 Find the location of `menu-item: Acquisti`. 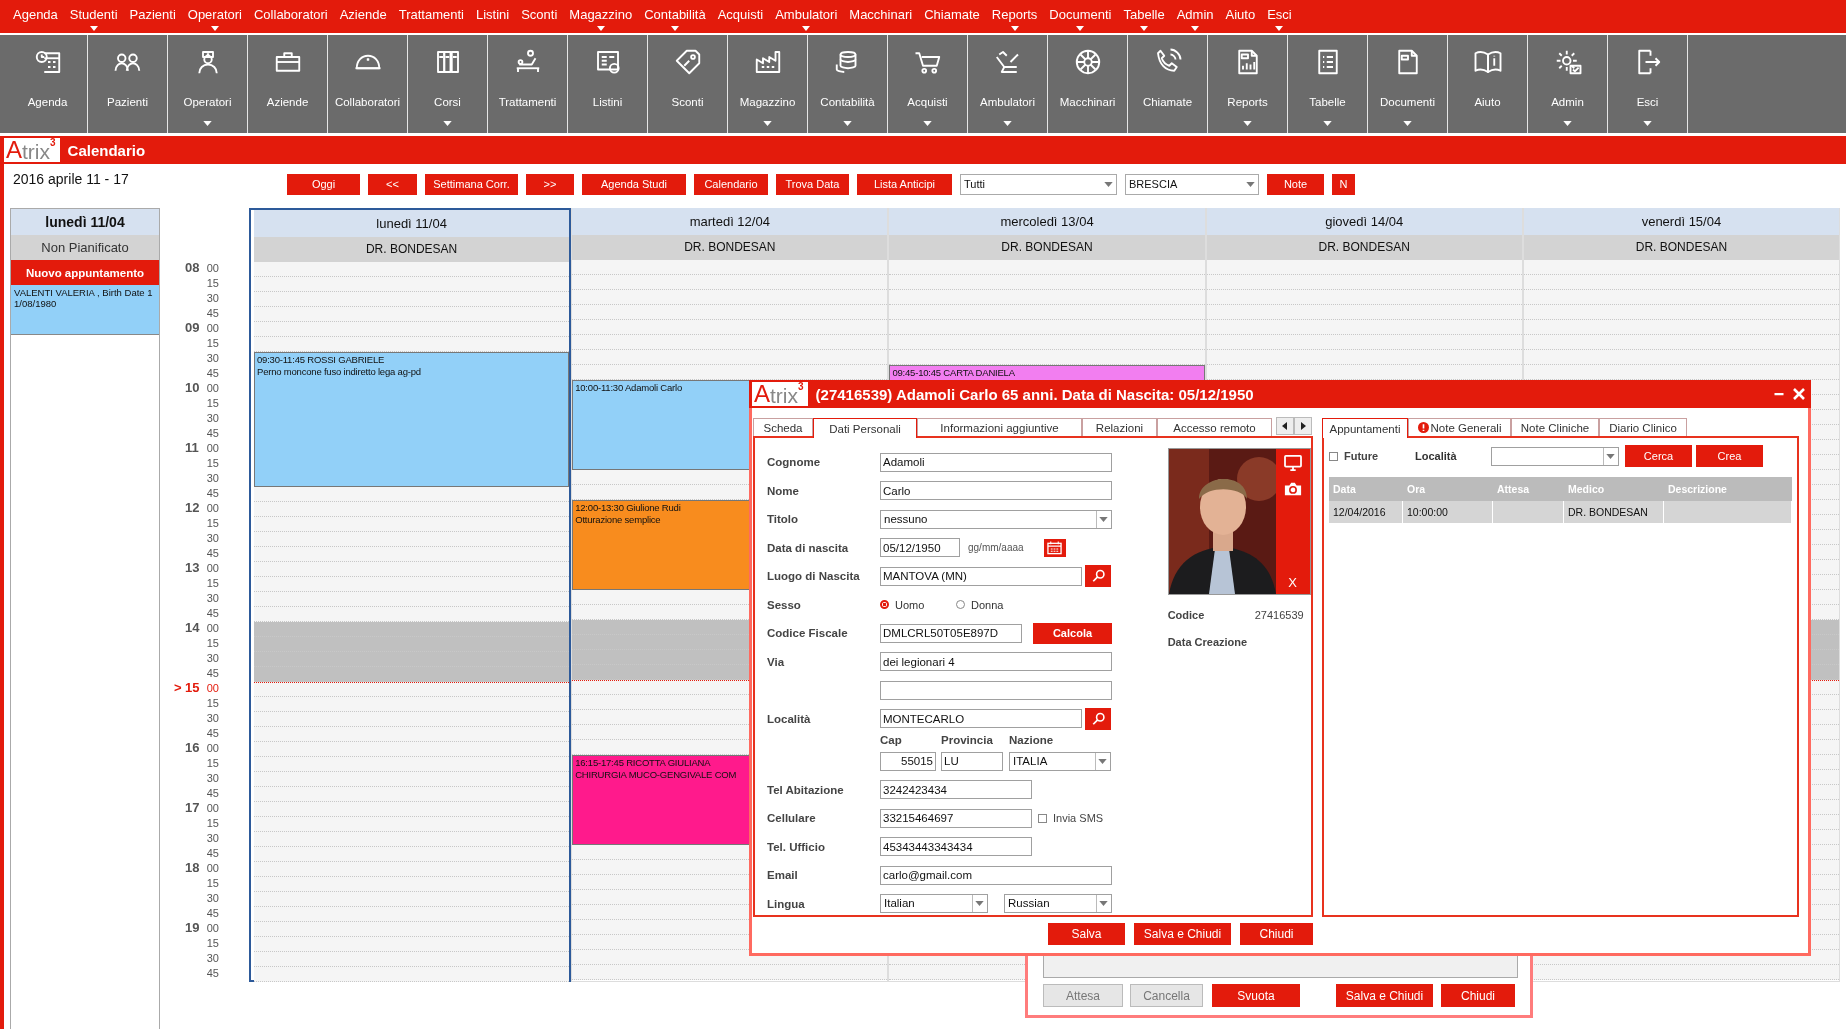

menu-item: Acquisti is located at coordinates (740, 16).